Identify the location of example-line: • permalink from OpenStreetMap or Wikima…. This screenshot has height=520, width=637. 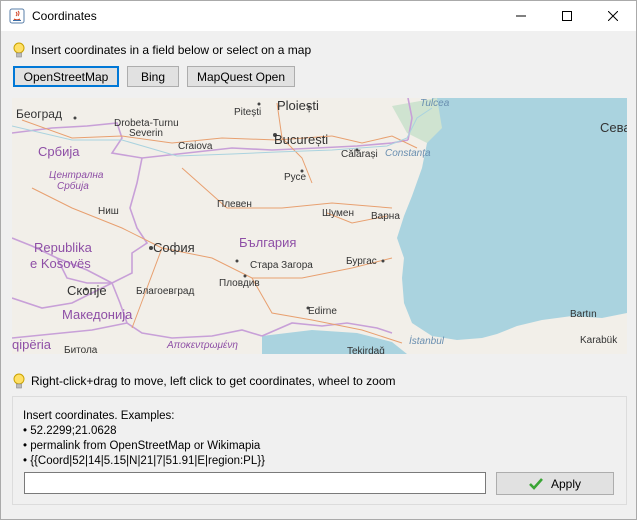
(142, 446).